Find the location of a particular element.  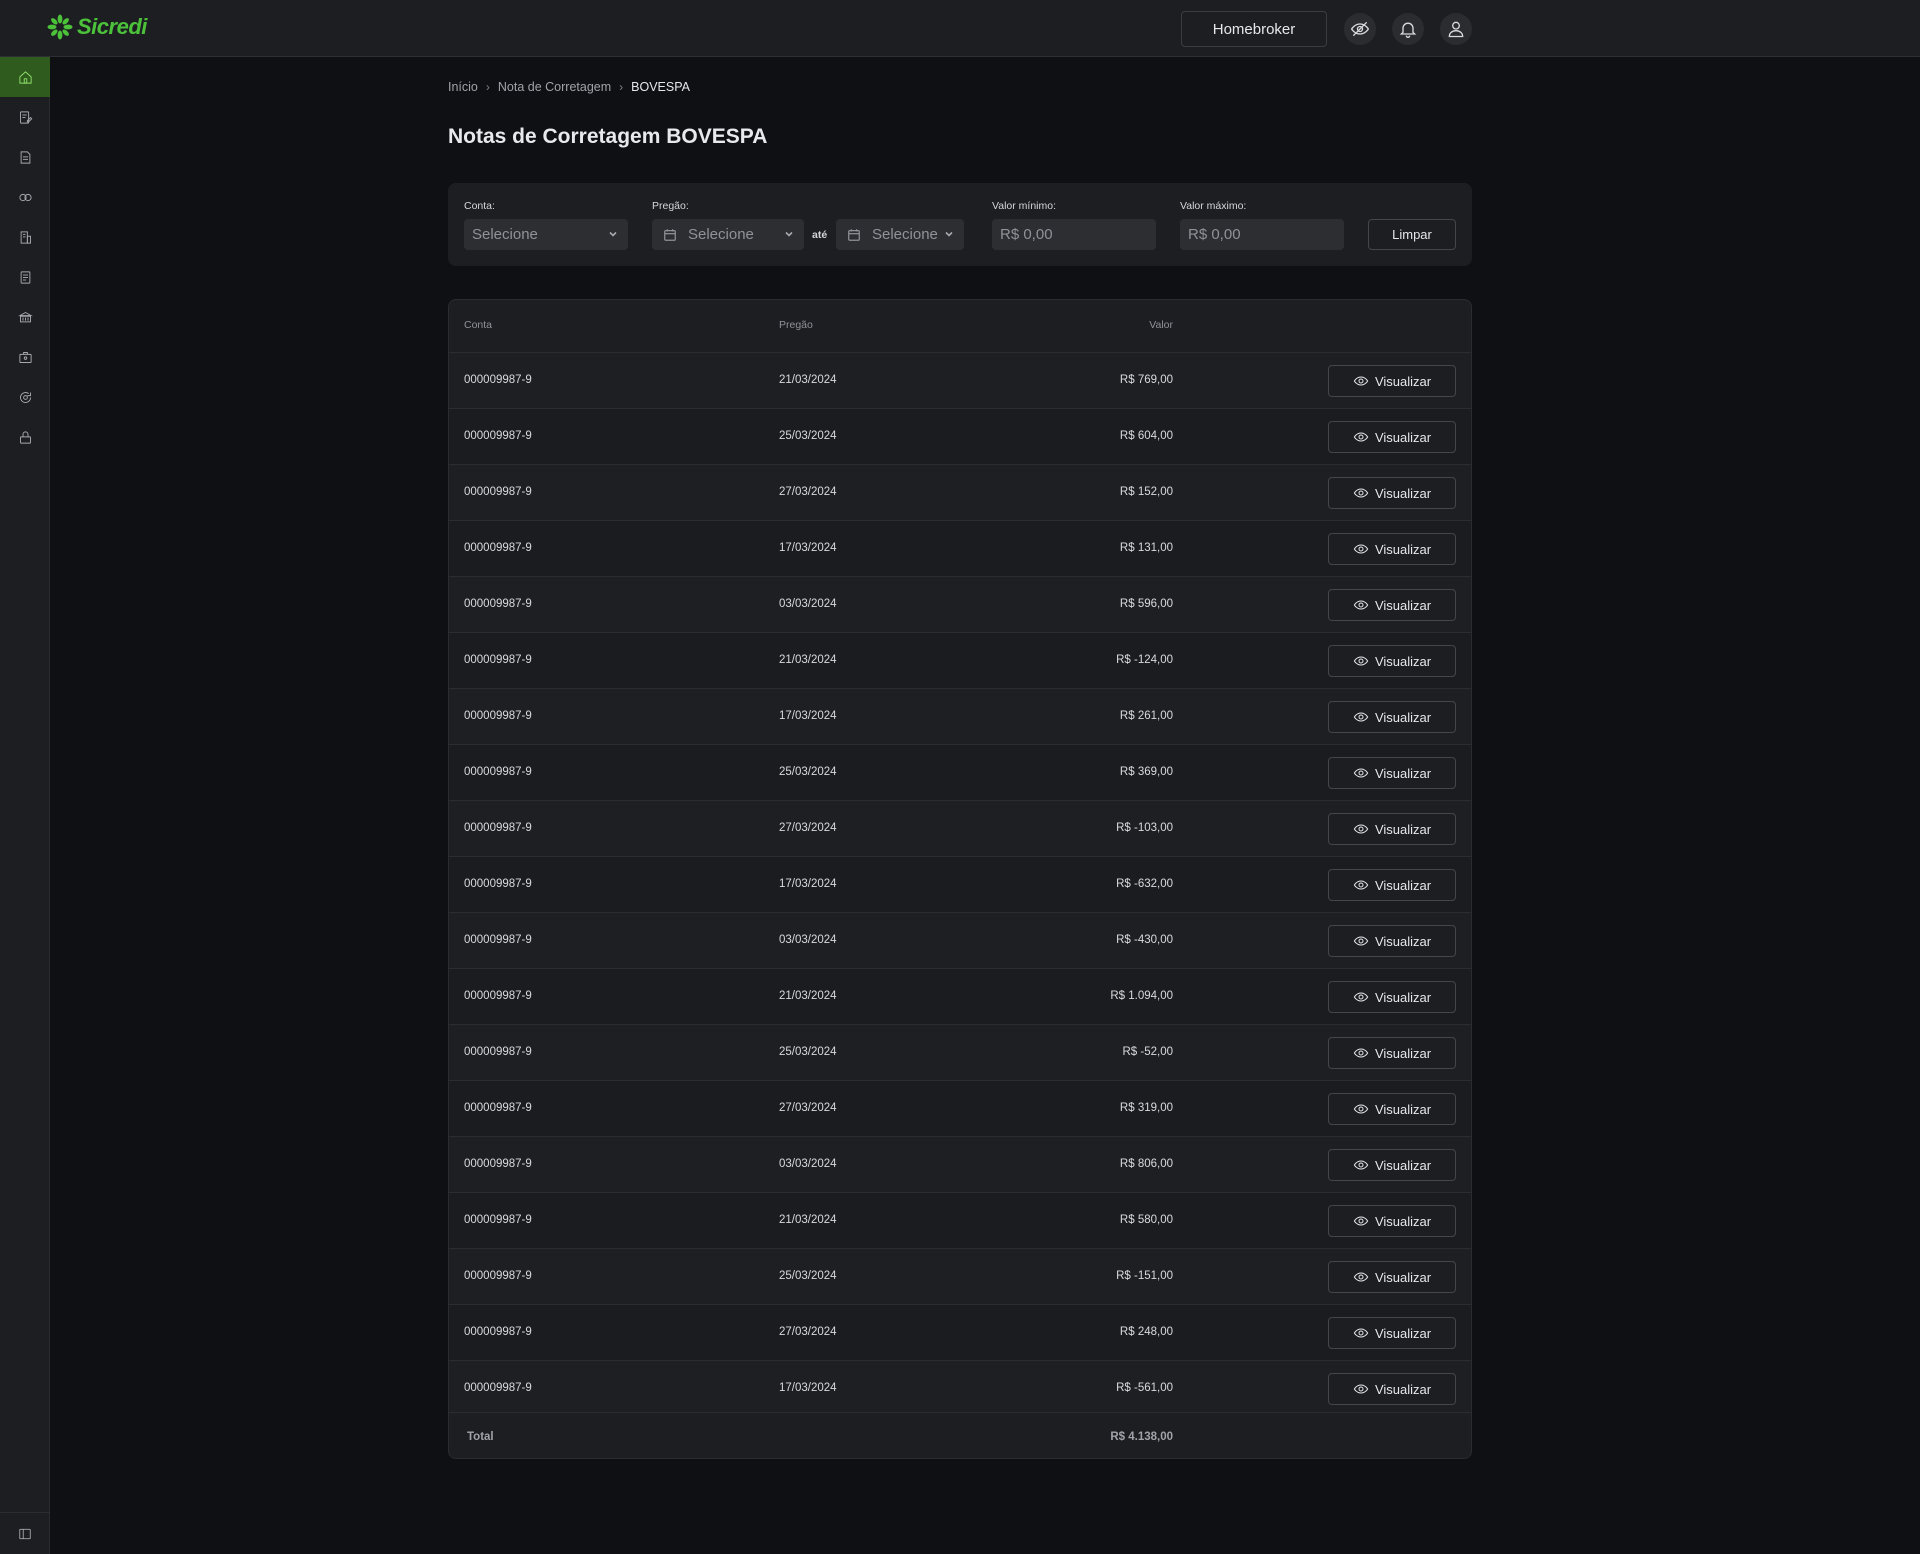

cell-valor: R$ 596,00 is located at coordinates (1146, 604).